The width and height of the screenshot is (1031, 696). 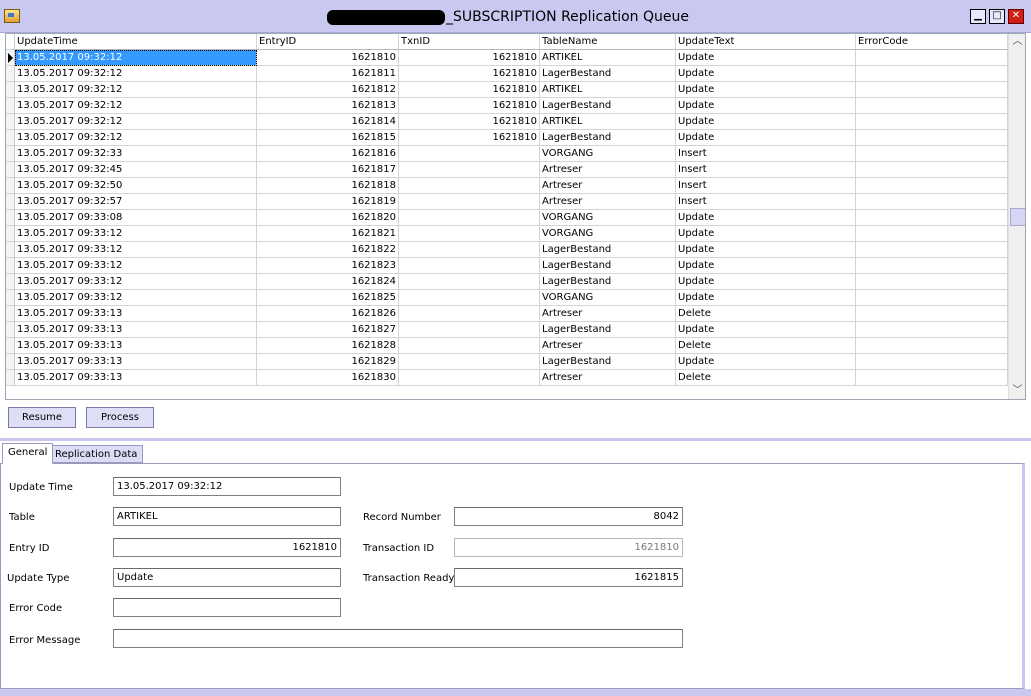 What do you see at coordinates (1017, 217) in the screenshot?
I see `scrollbar-thumb` at bounding box center [1017, 217].